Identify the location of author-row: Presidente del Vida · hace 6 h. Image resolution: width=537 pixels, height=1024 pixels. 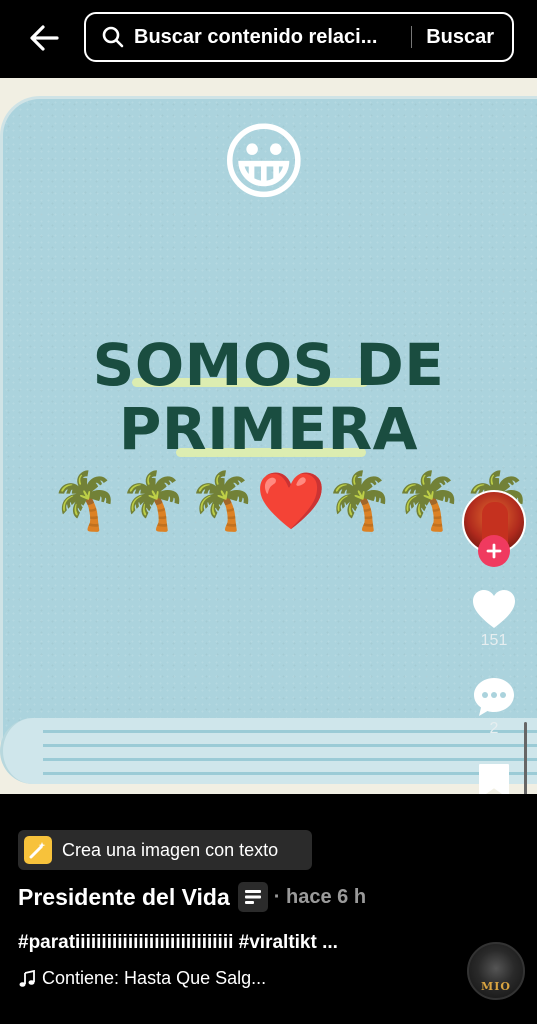
(192, 897).